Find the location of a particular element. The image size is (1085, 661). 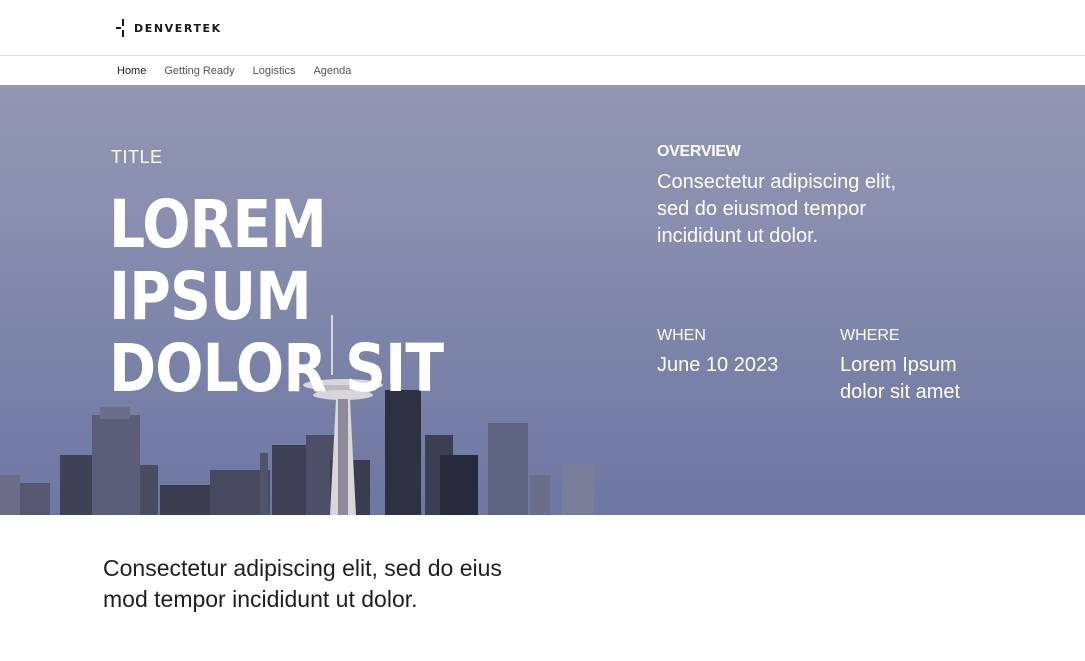

top-header: DENVERTEK is located at coordinates (542, 28).